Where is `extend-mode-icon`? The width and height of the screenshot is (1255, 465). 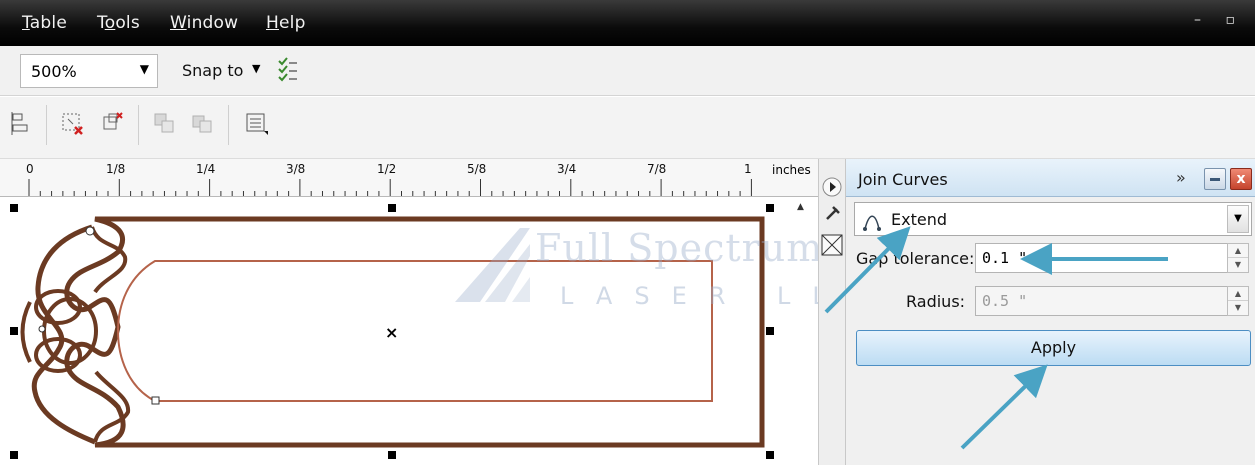 extend-mode-icon is located at coordinates (872, 223).